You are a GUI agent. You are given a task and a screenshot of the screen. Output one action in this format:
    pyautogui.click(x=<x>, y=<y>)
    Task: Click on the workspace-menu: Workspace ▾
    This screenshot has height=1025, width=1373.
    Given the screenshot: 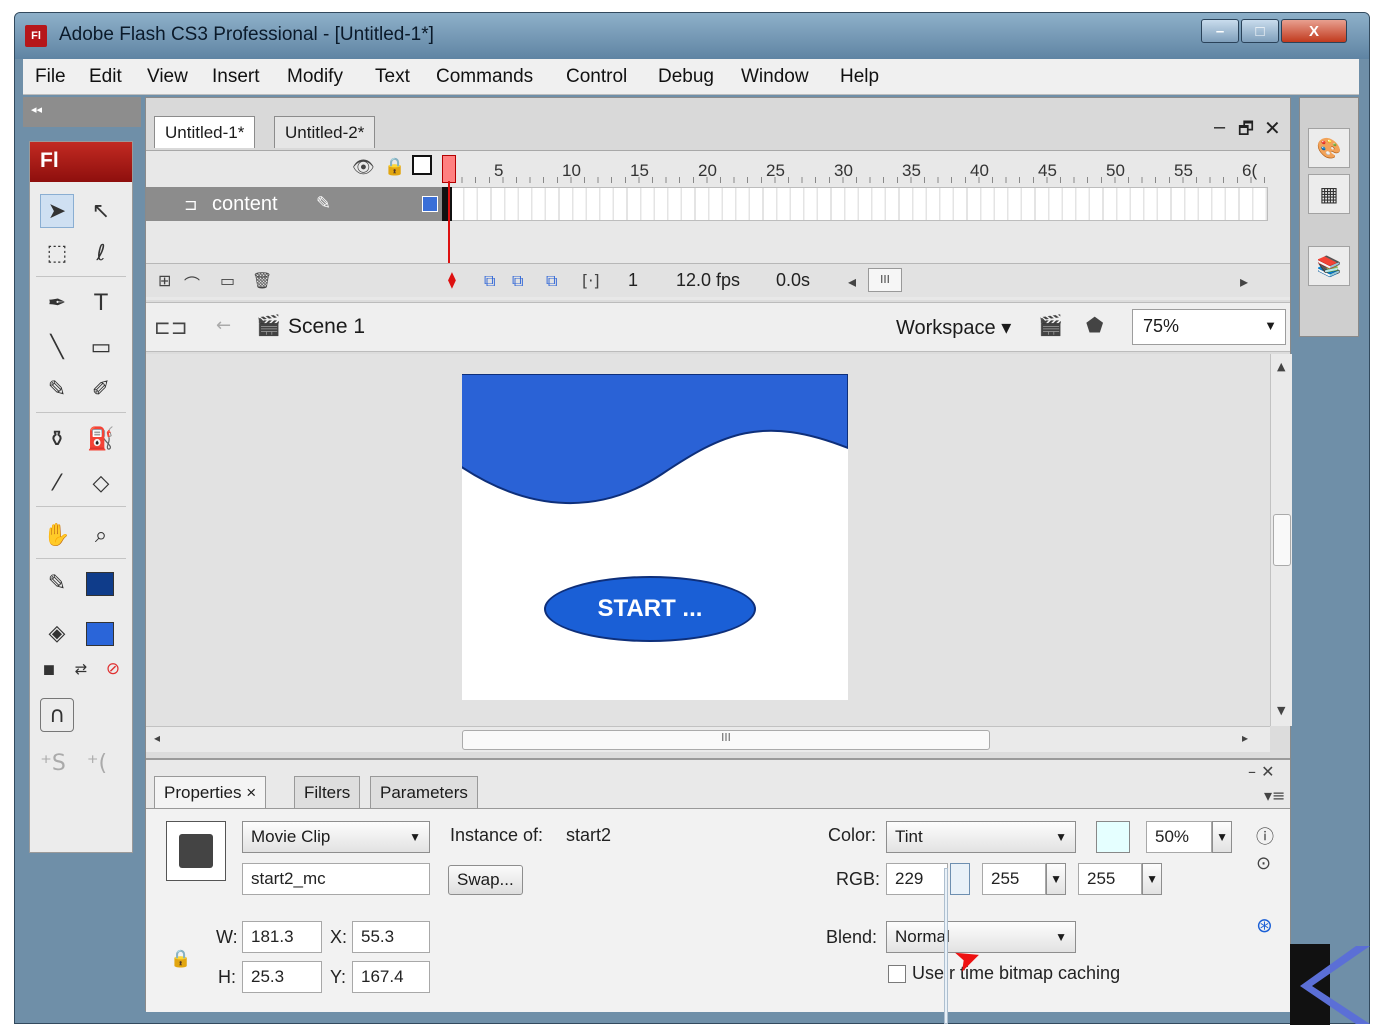 What is the action you would take?
    pyautogui.click(x=953, y=327)
    